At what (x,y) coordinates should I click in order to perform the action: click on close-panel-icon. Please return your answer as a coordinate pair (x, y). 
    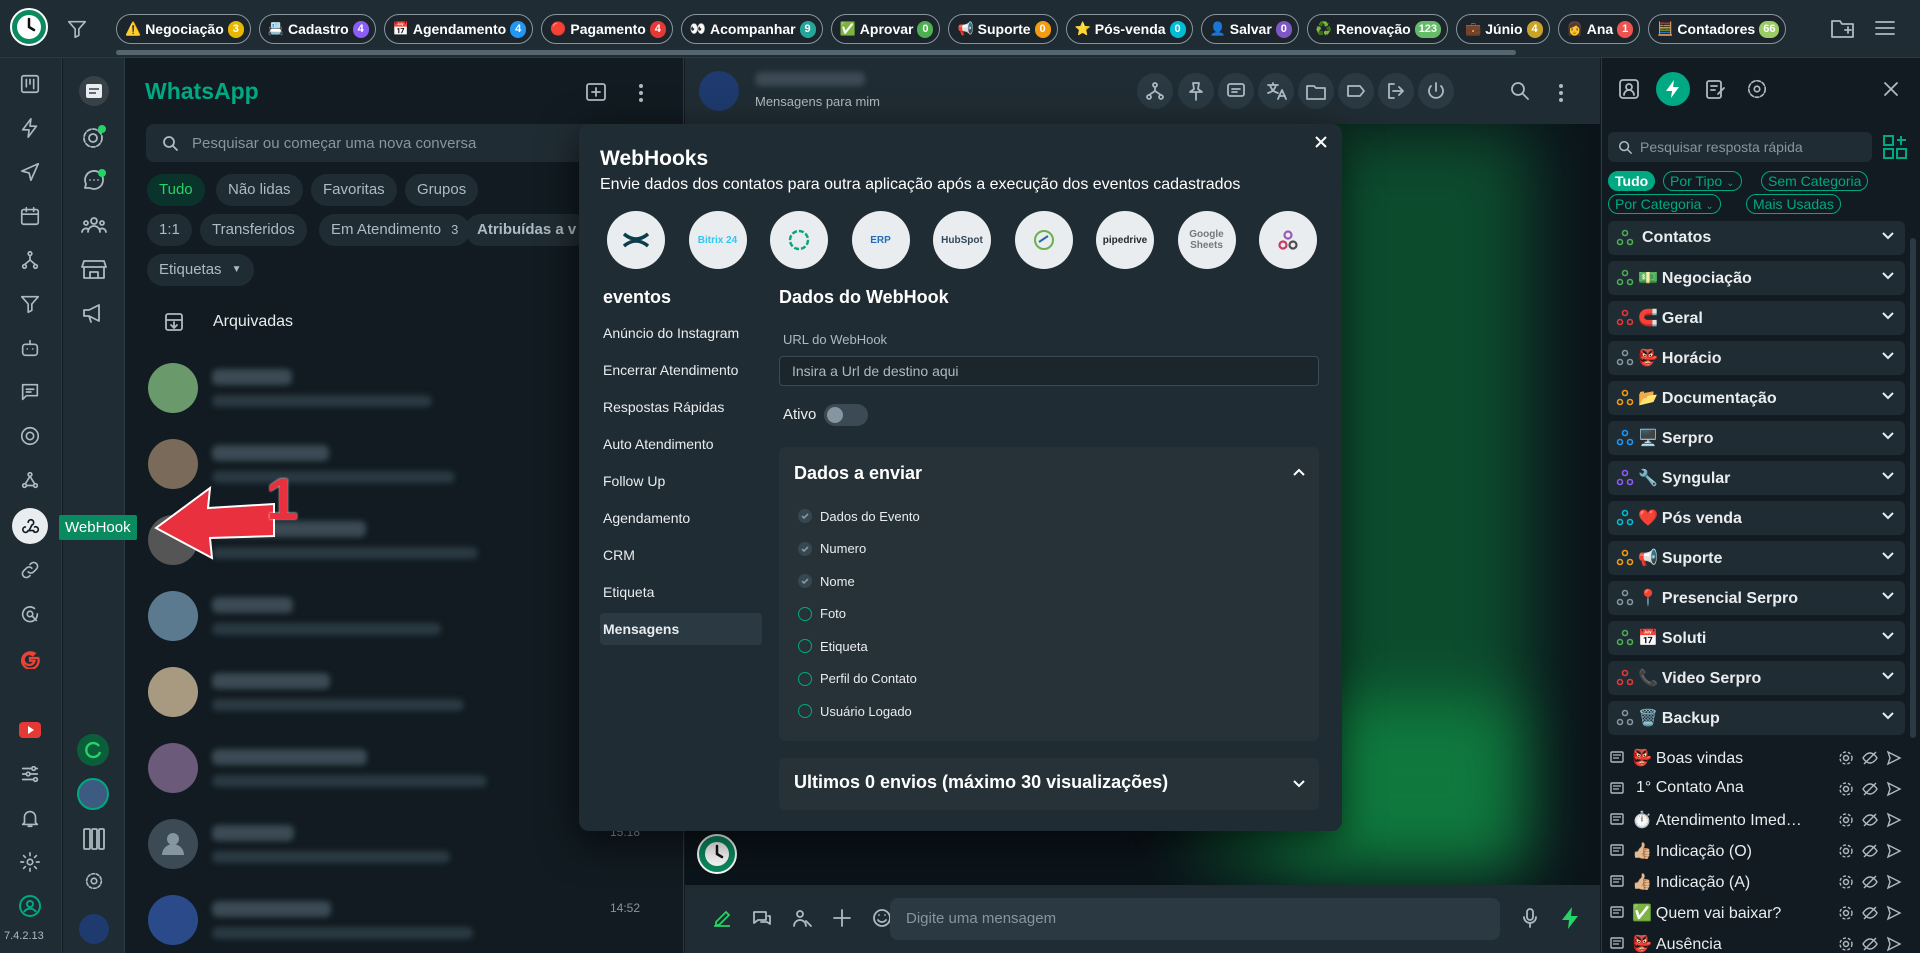
    Looking at the image, I should click on (1891, 89).